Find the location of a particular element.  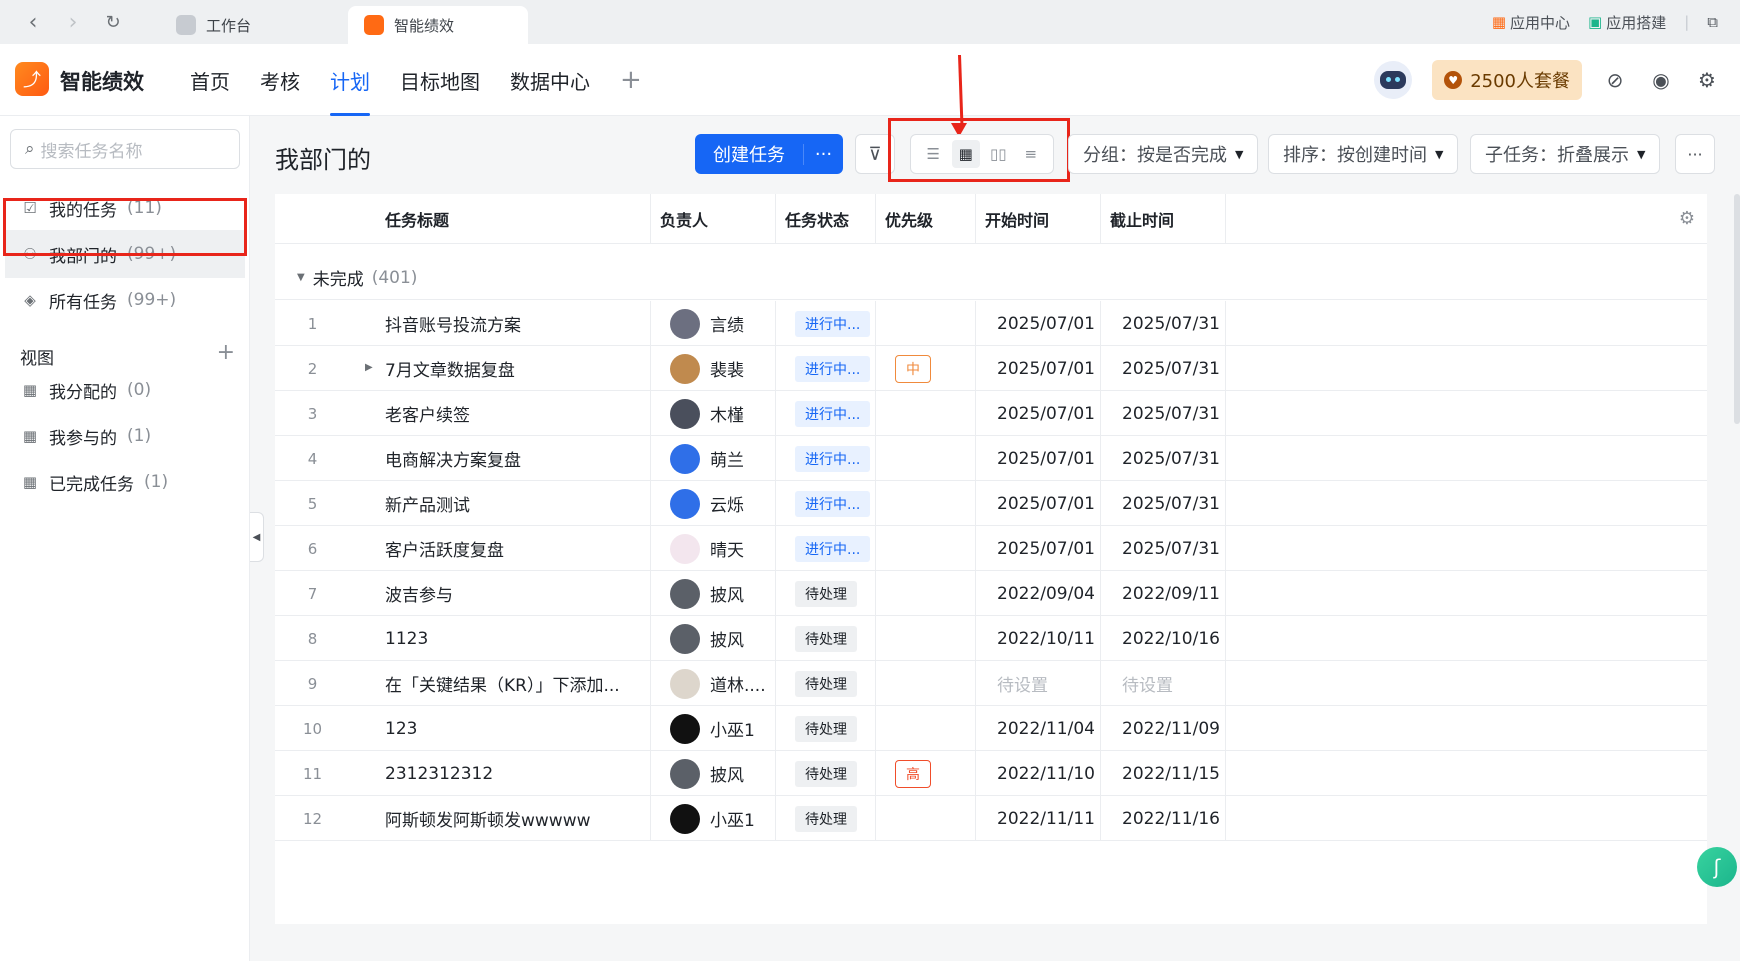

add-menu-icon: + is located at coordinates (631, 80).